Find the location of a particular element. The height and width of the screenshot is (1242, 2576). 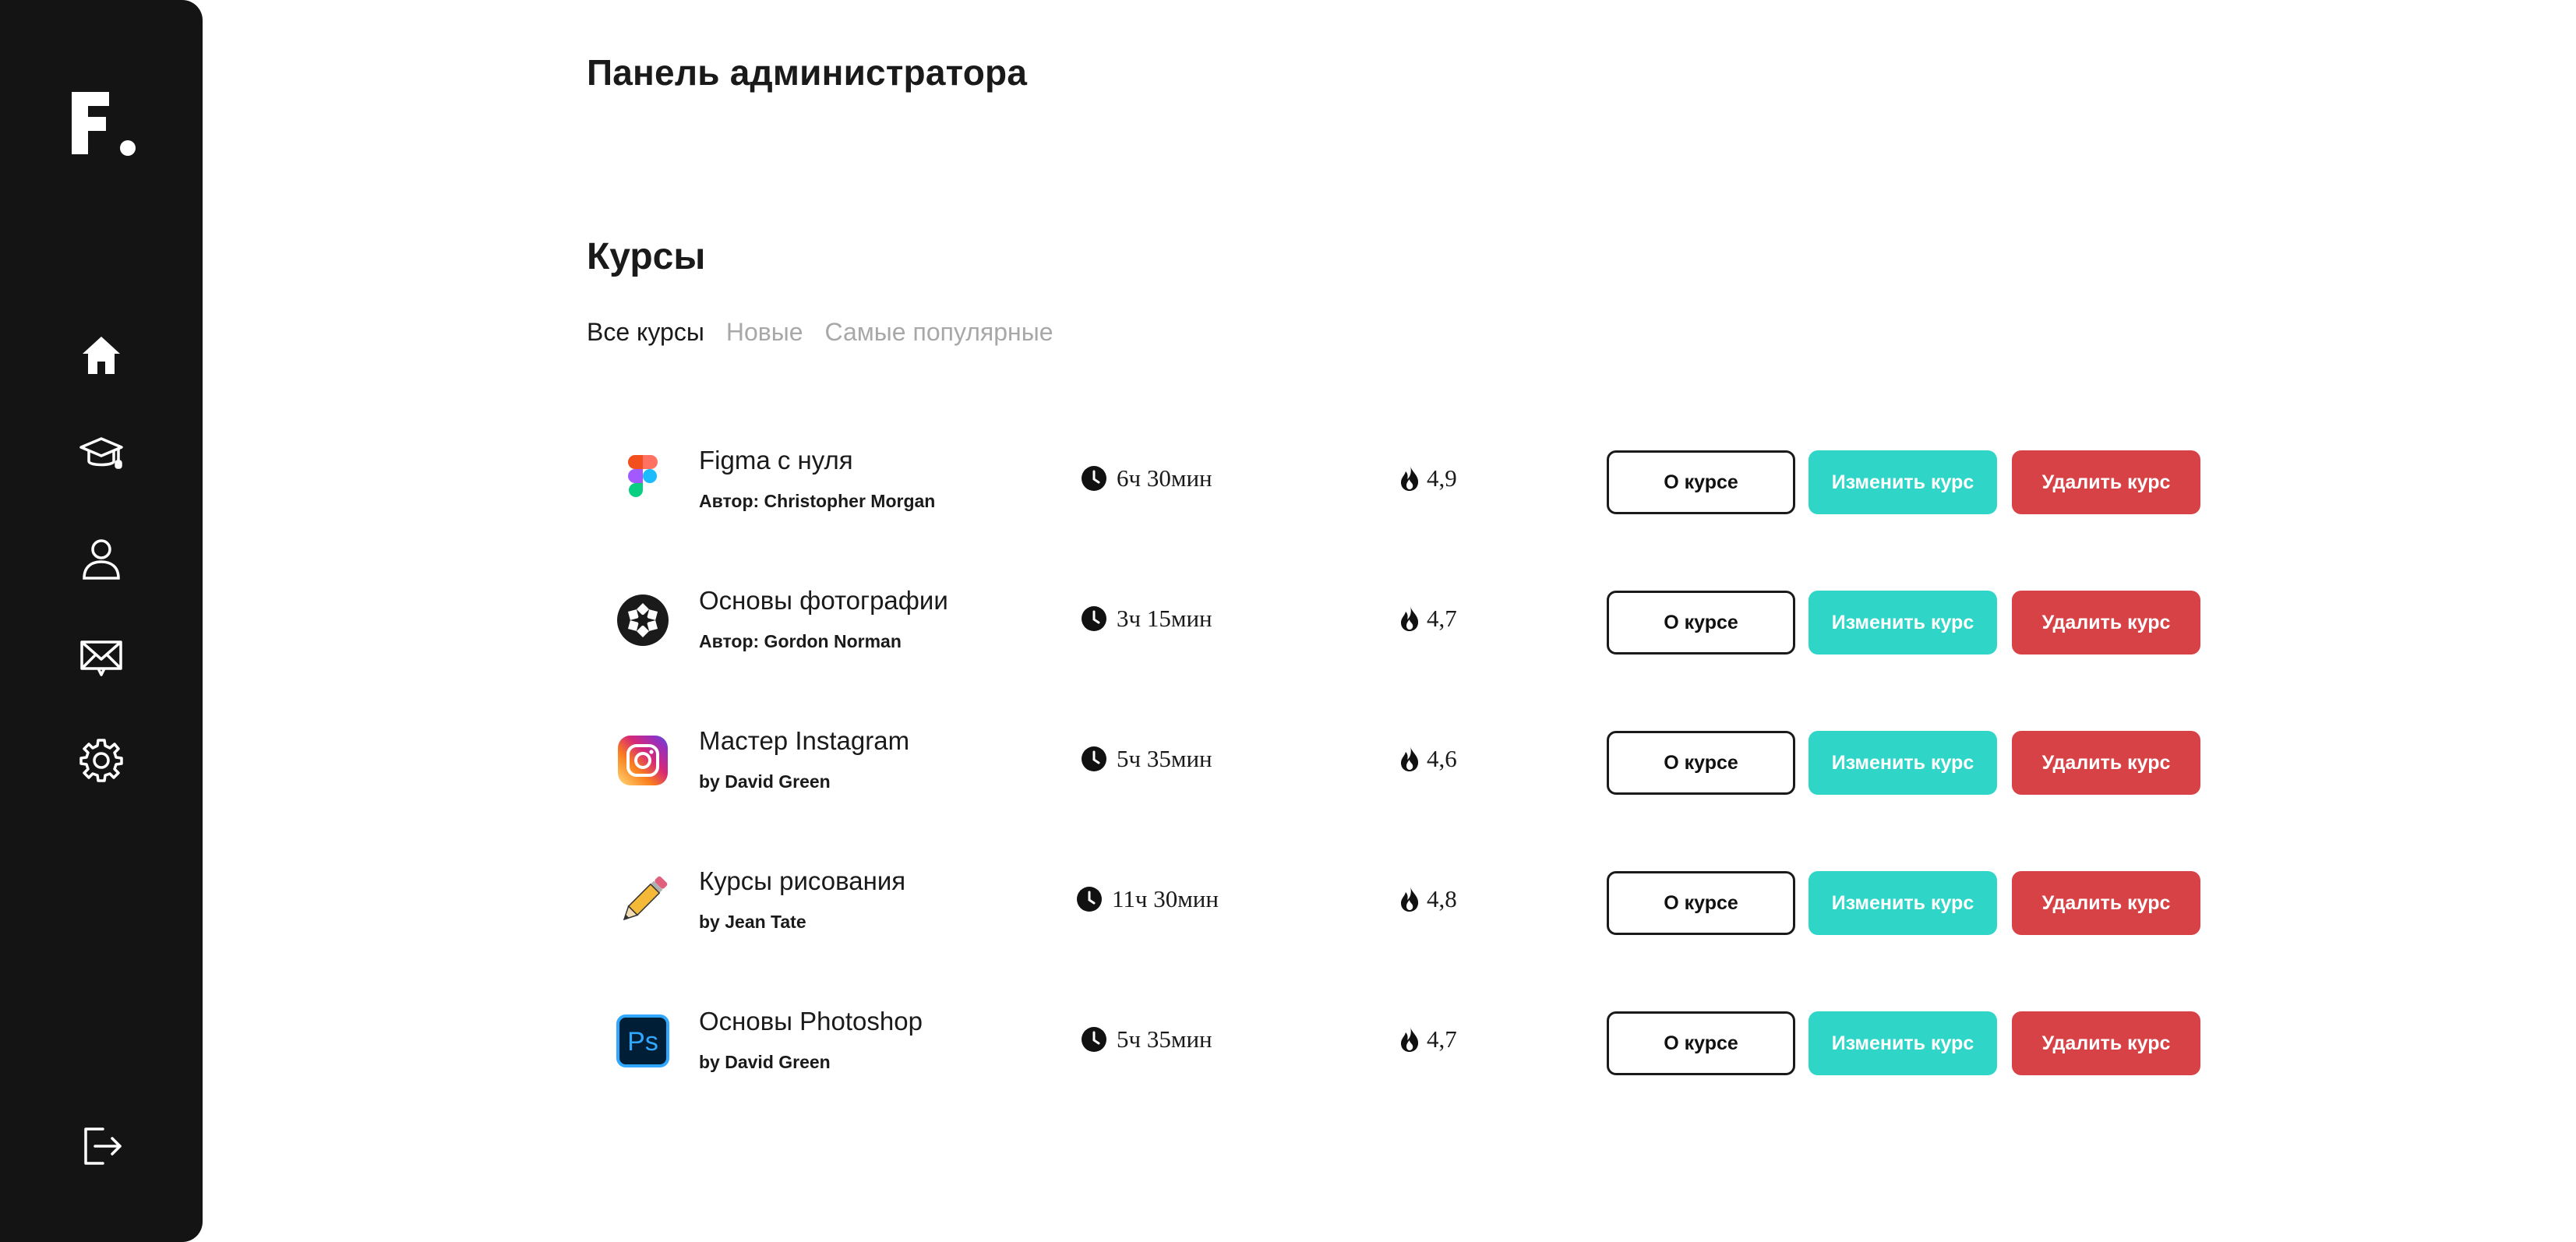

home-icon is located at coordinates (101, 355).